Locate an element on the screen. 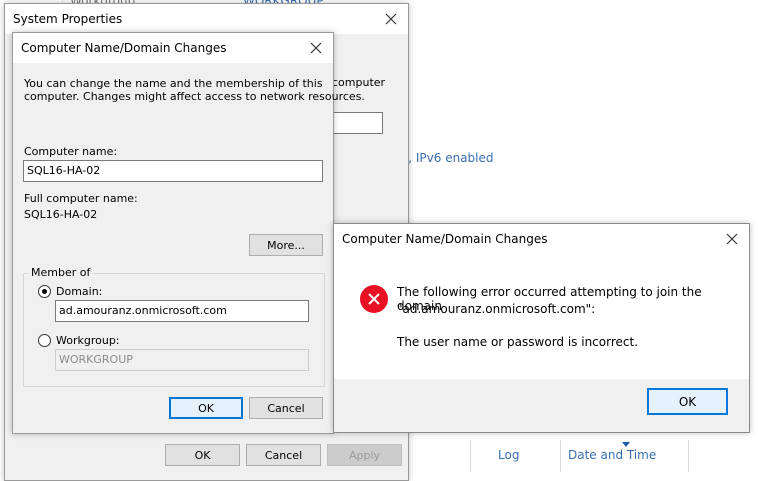 Image resolution: width=758 pixels, height=481 pixels. full-computer-name-label: Full computer name: is located at coordinates (81, 198).